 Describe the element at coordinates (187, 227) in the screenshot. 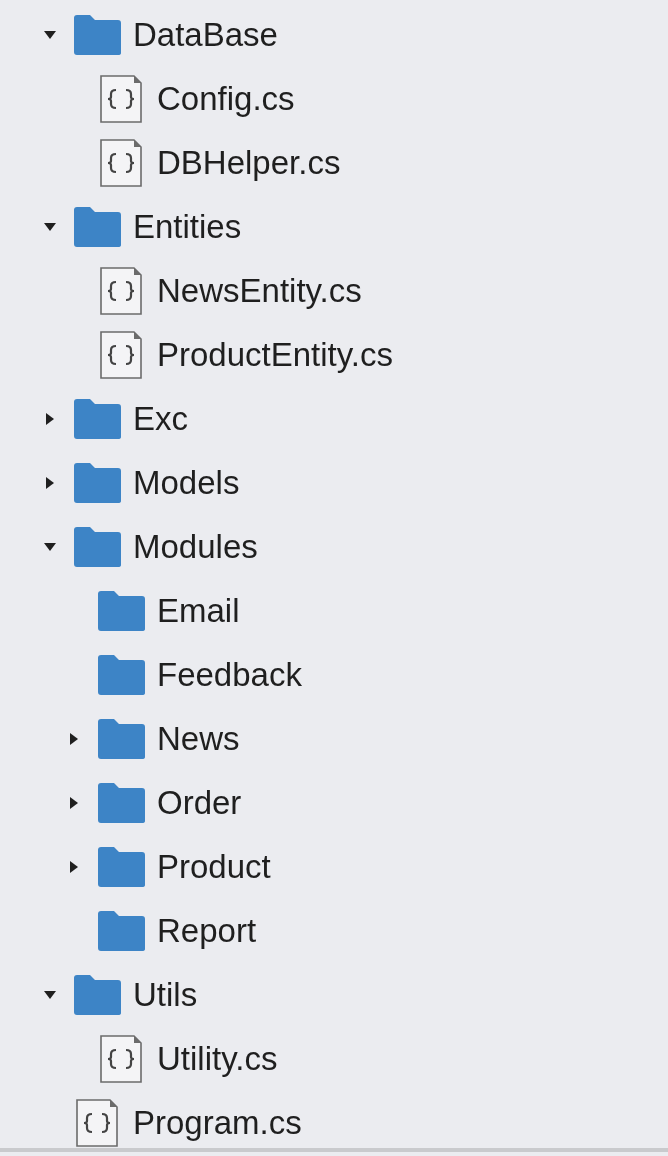

I see `folder-name: Entities` at that location.